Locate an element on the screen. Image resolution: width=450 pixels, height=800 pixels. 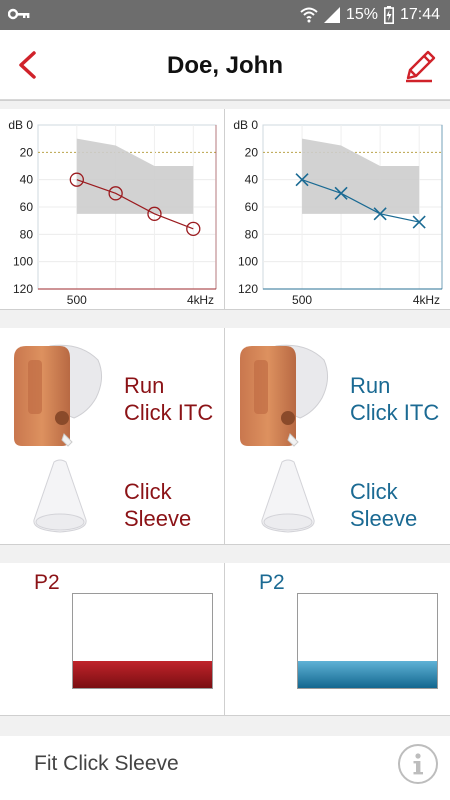
info-icon is located at coordinates (418, 764).